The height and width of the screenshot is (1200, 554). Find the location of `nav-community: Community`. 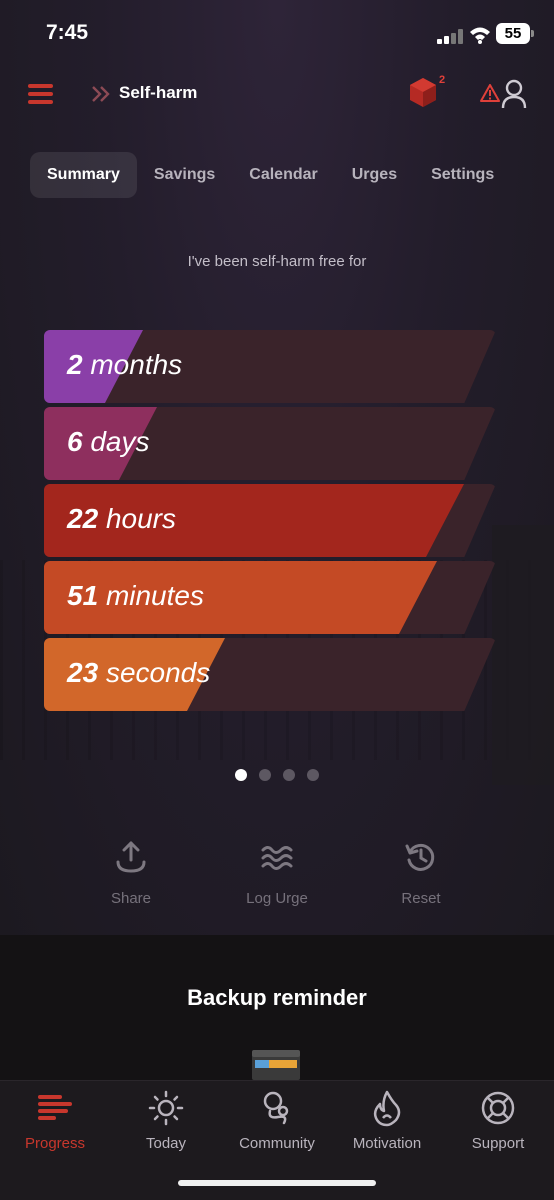

nav-community: Community is located at coordinates (277, 1120).